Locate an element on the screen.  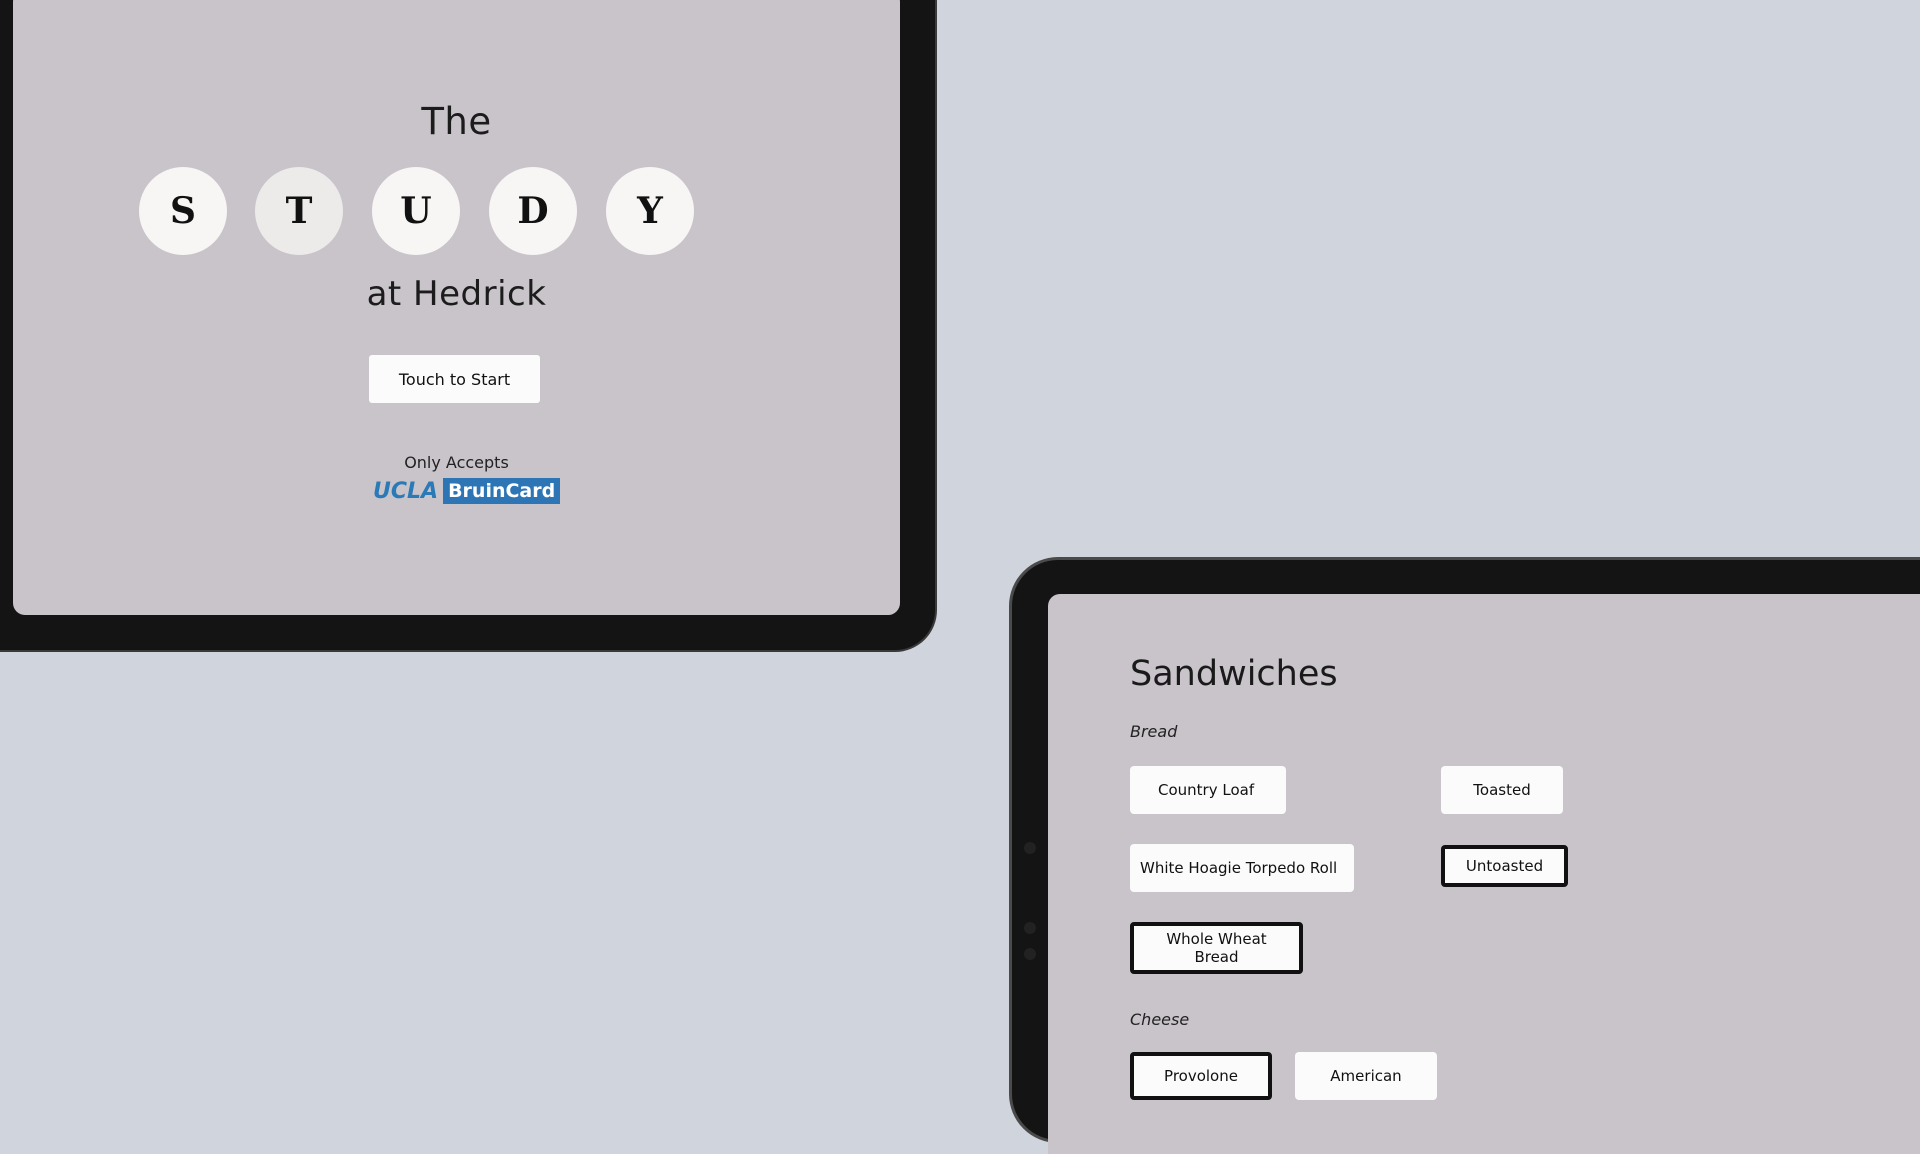
touch-to-start-button: Touch to Start is located at coordinates (454, 379).